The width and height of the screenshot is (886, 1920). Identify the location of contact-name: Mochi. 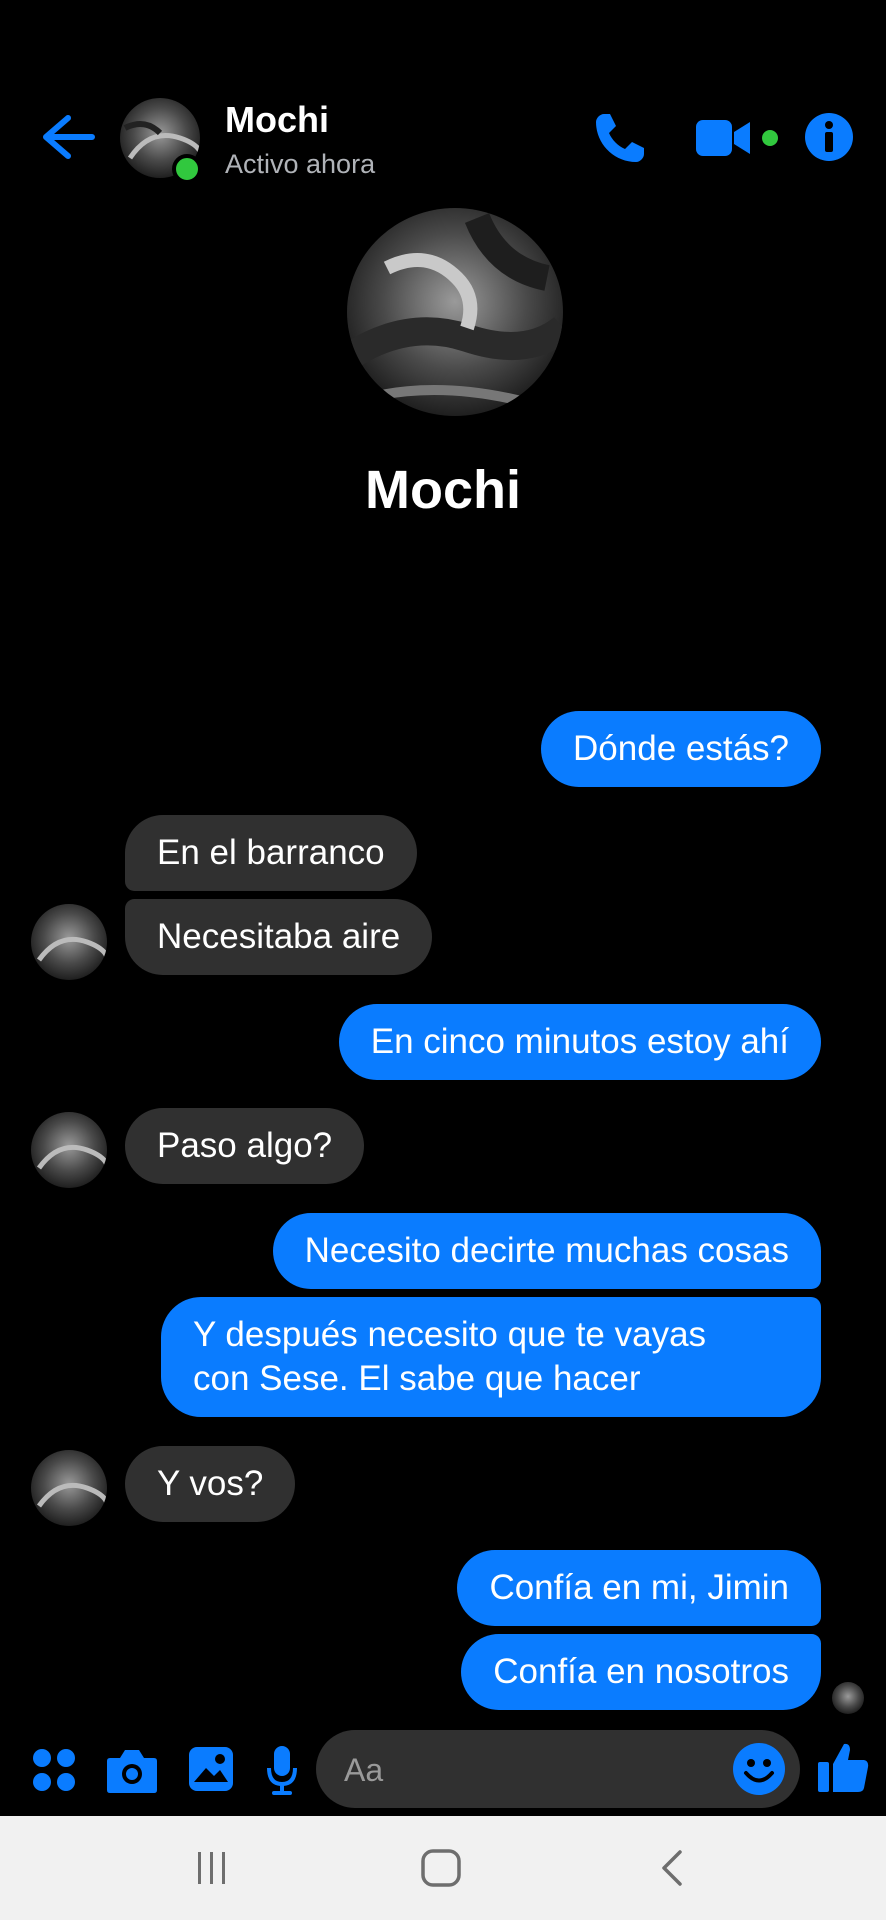
(277, 120).